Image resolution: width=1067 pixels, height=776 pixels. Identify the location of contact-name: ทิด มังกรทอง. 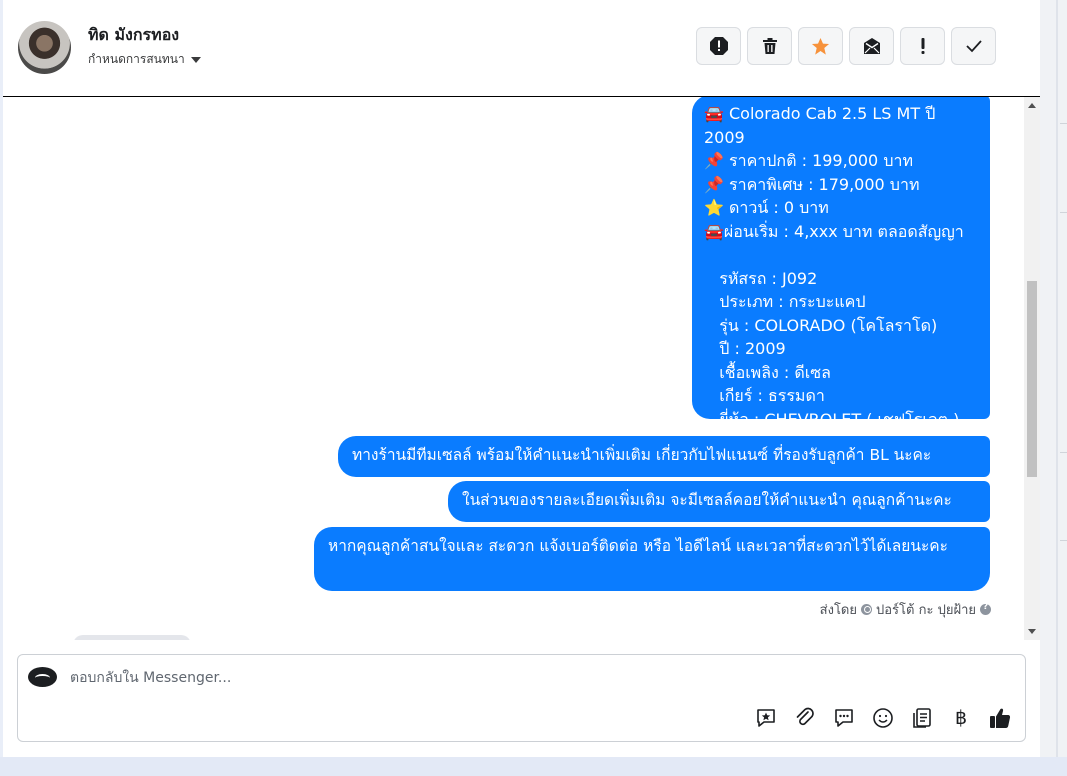
(133, 35).